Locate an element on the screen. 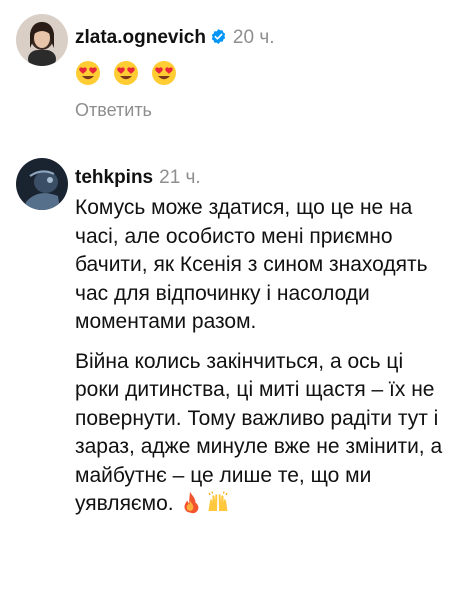 This screenshot has width=451, height=600. timestamp: 20 ч. is located at coordinates (253, 37).